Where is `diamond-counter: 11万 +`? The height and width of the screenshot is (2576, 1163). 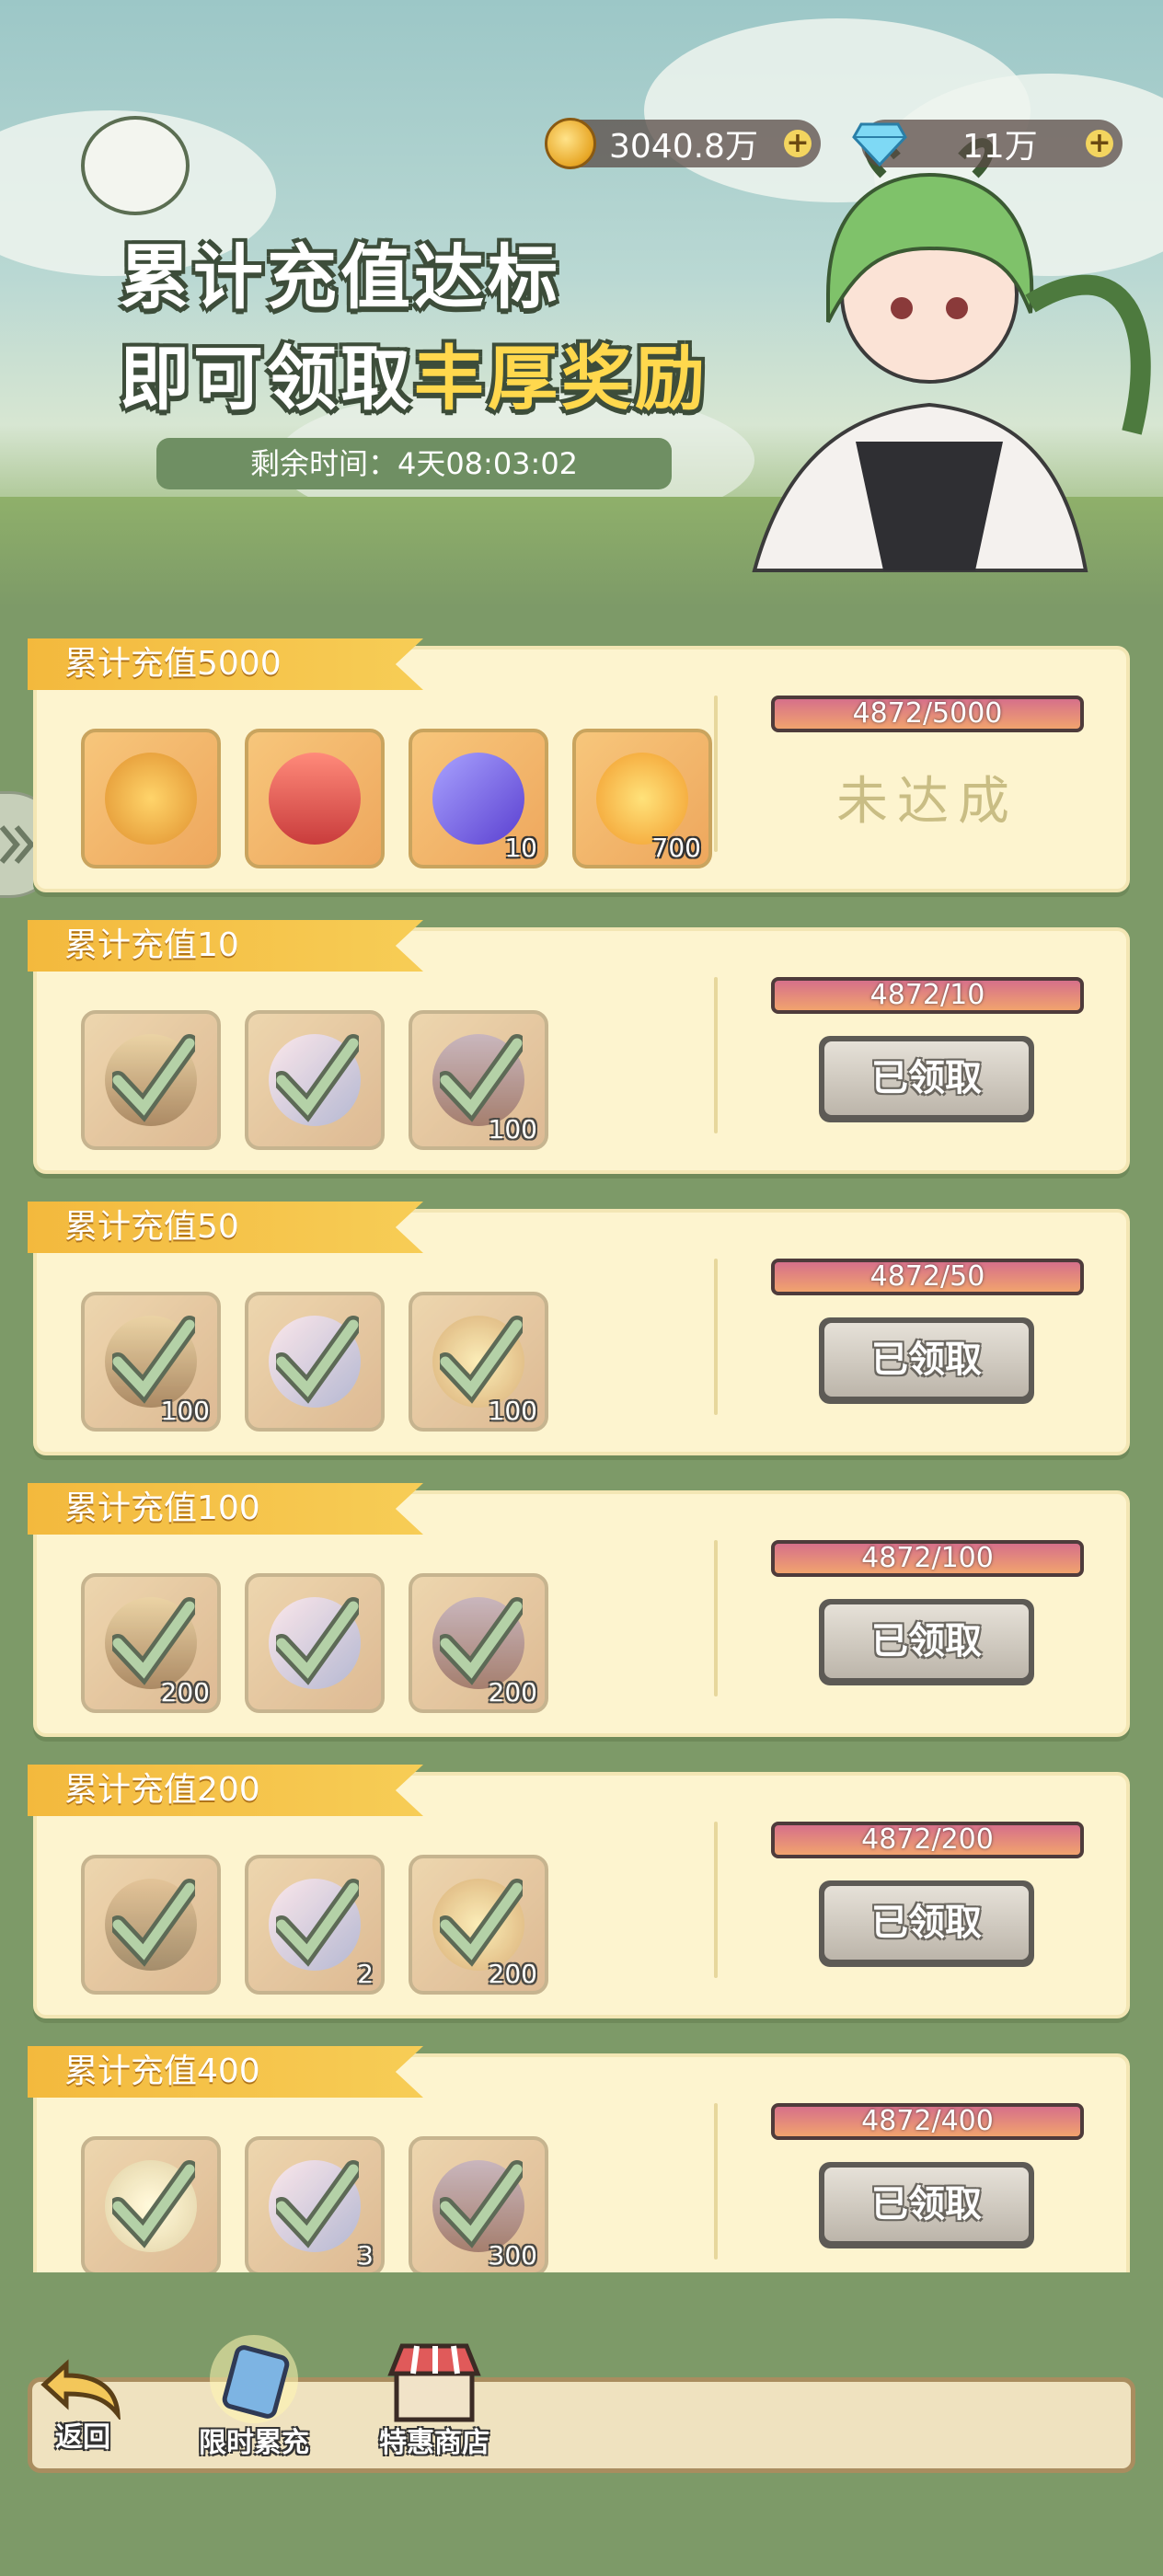 diamond-counter: 11万 + is located at coordinates (987, 143).